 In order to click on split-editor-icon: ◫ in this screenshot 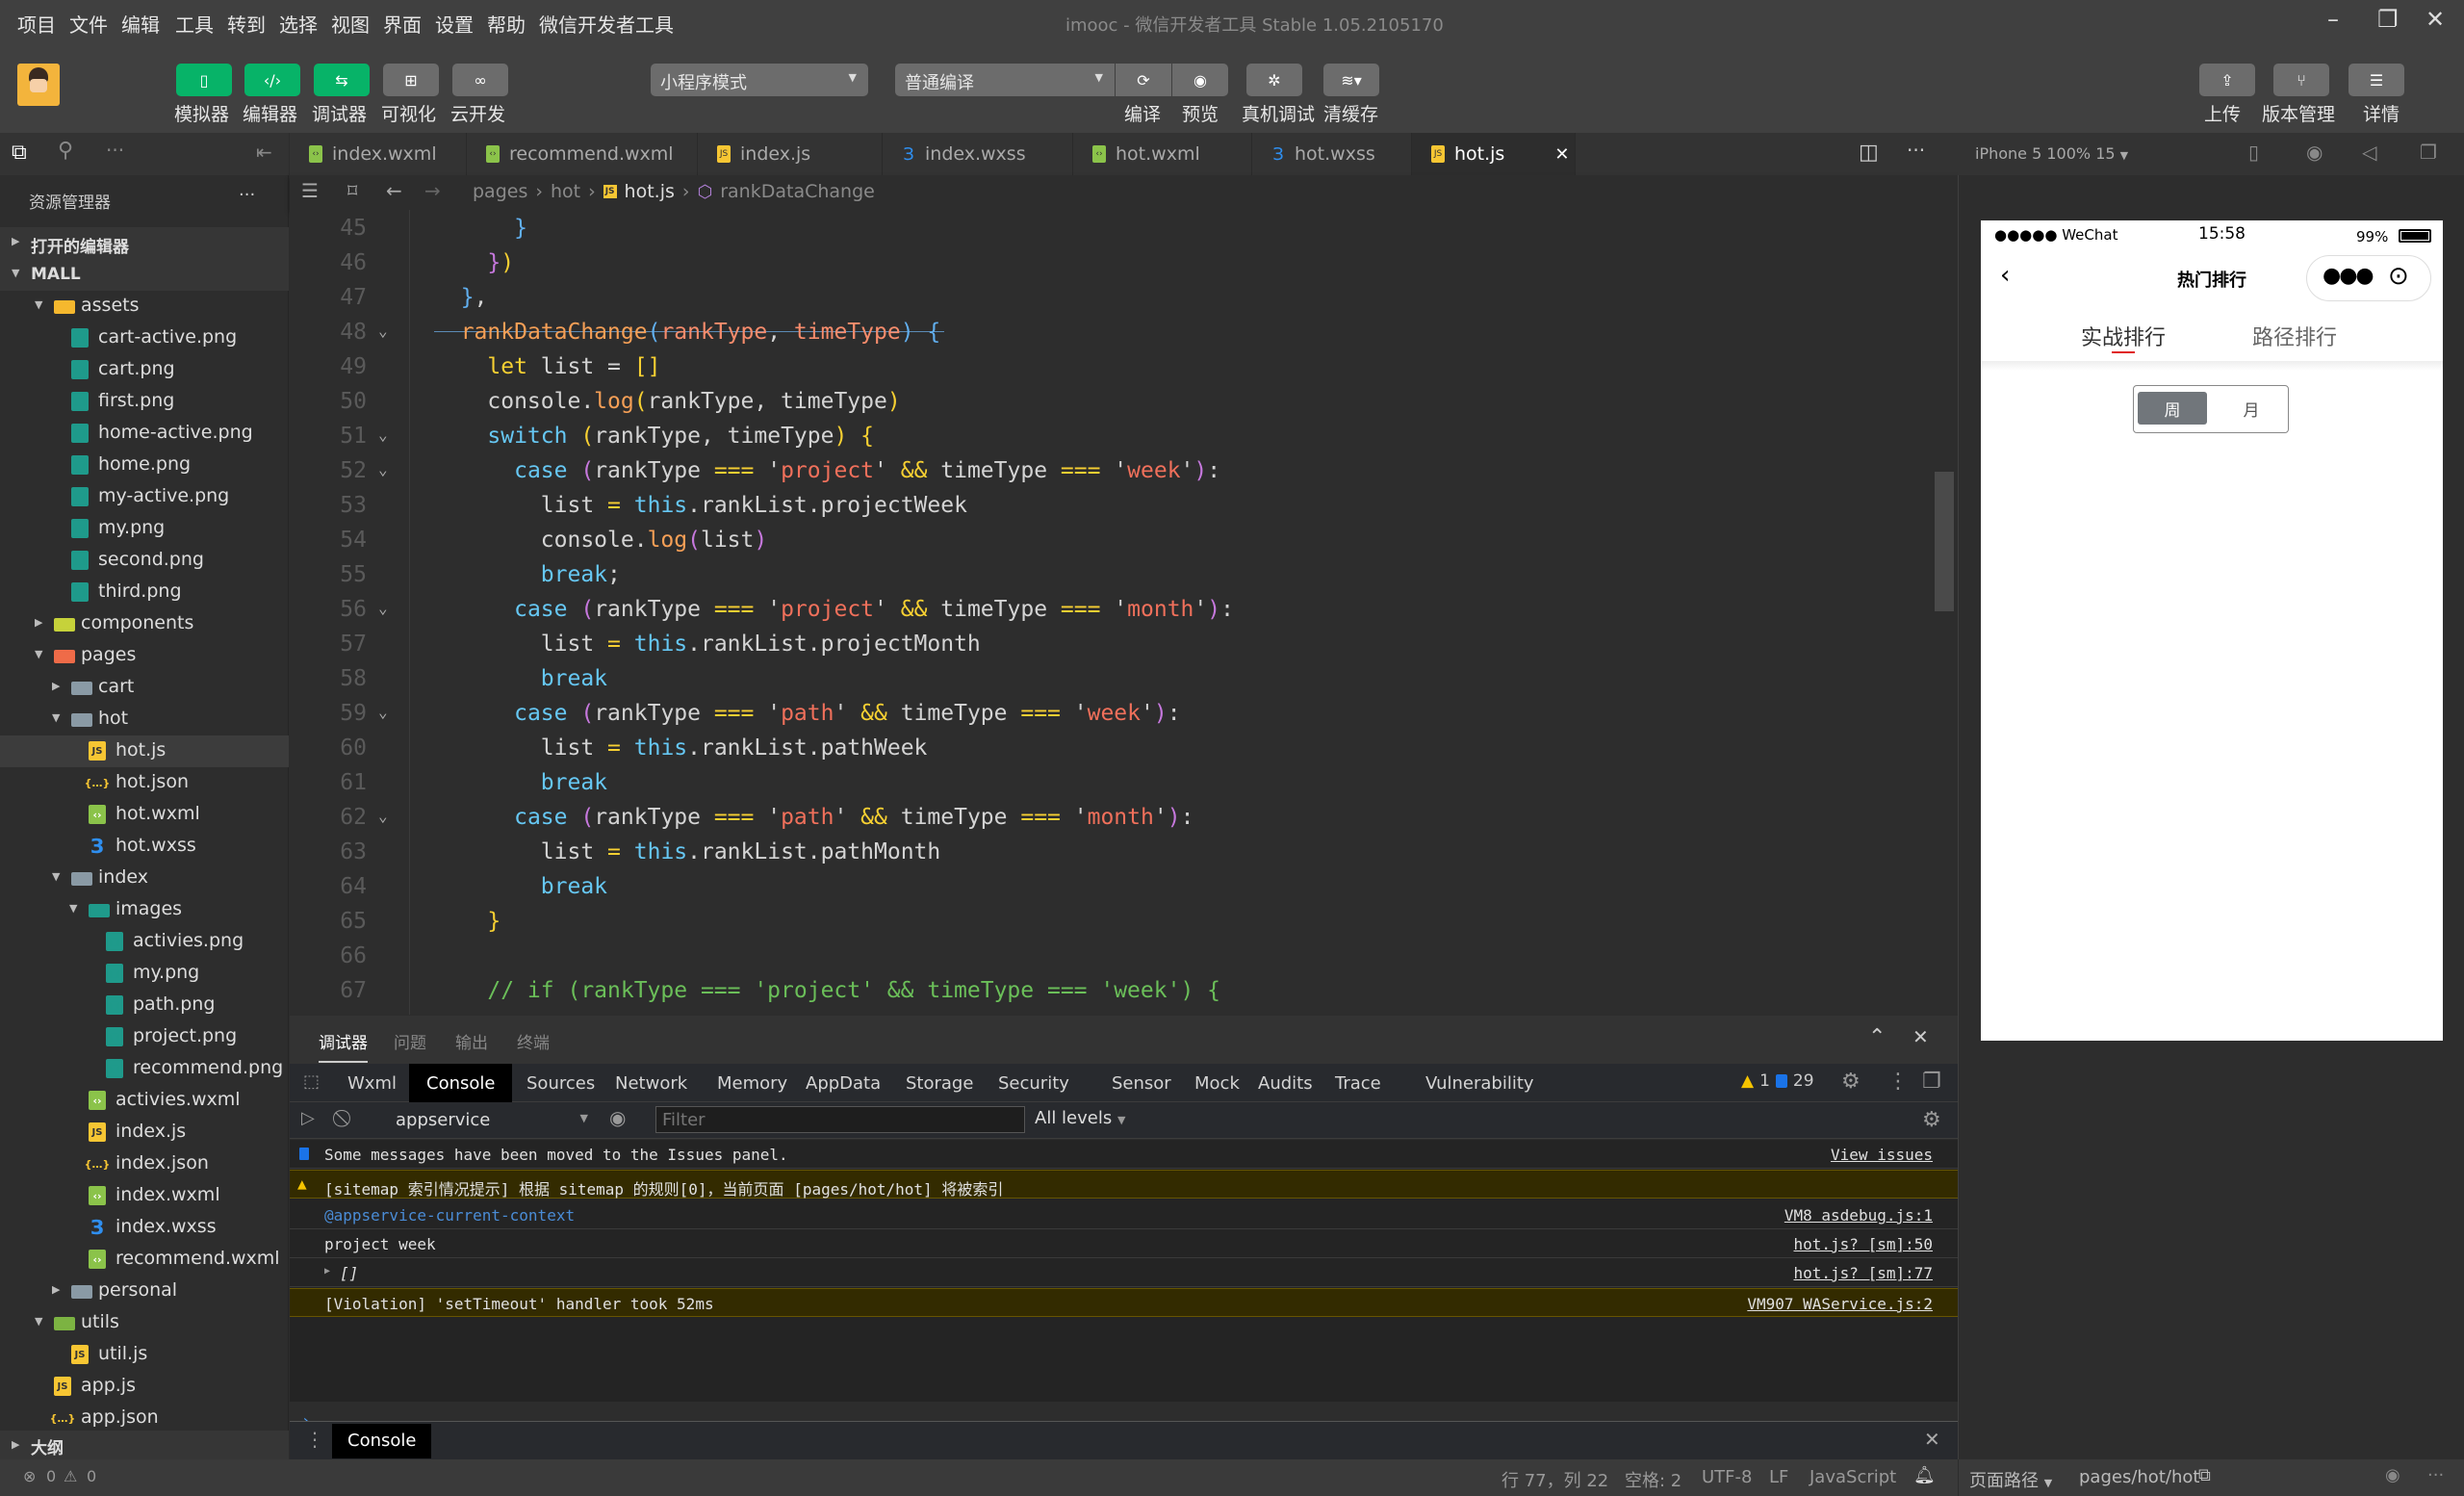, I will do `click(1869, 153)`.